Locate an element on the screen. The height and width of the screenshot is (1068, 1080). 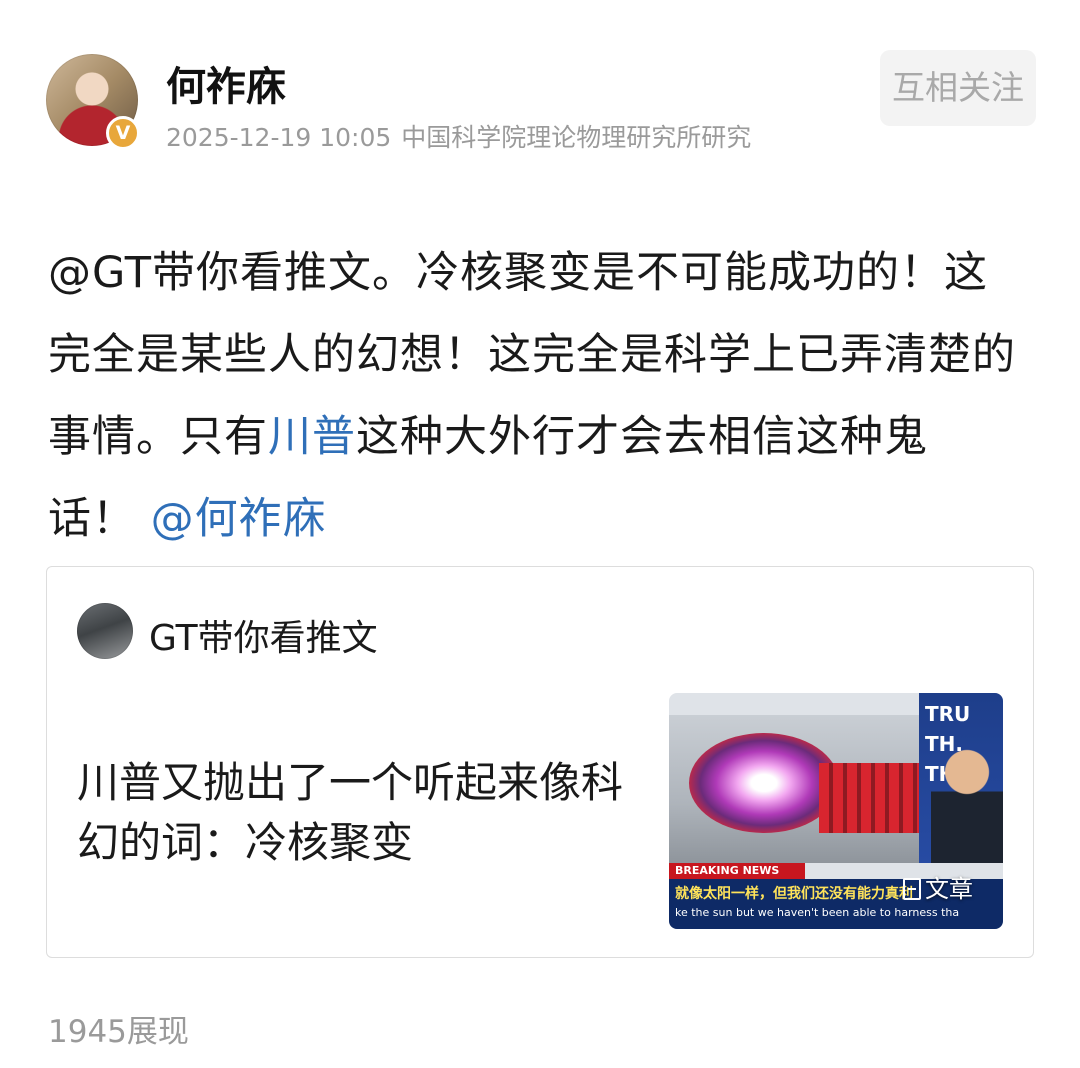
article-type-label: 文章 is located at coordinates (938, 886).